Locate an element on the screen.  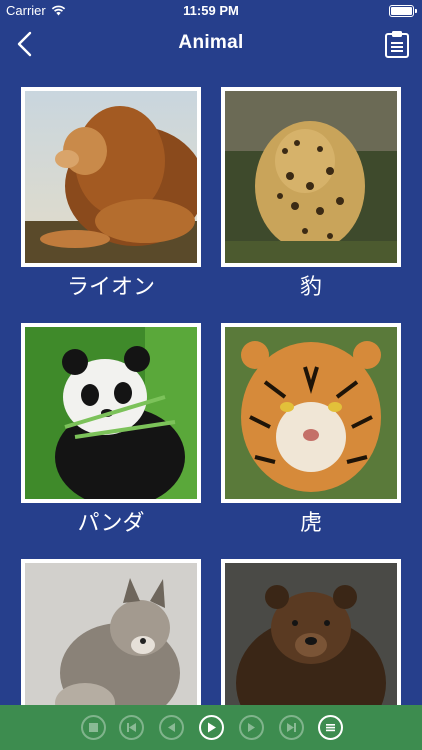
stop-button is located at coordinates (93, 727).